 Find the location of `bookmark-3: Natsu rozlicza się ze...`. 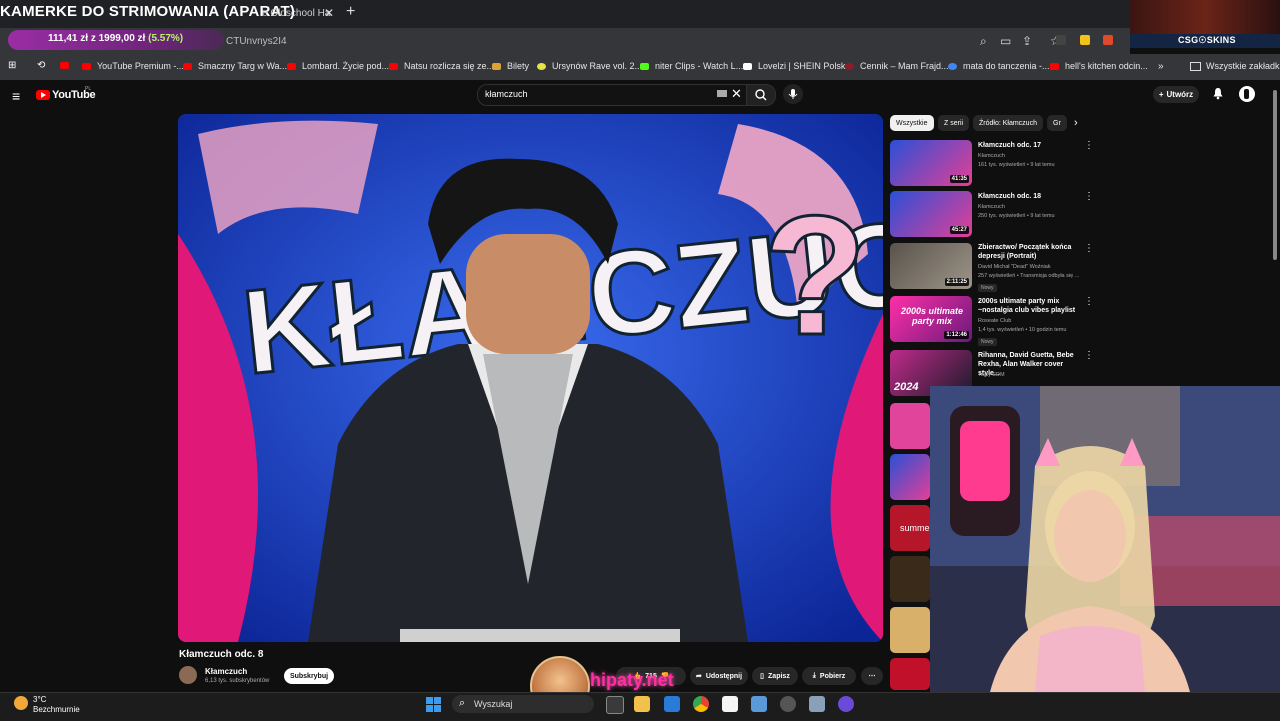

bookmark-3: Natsu rozlicza się ze... is located at coordinates (441, 66).